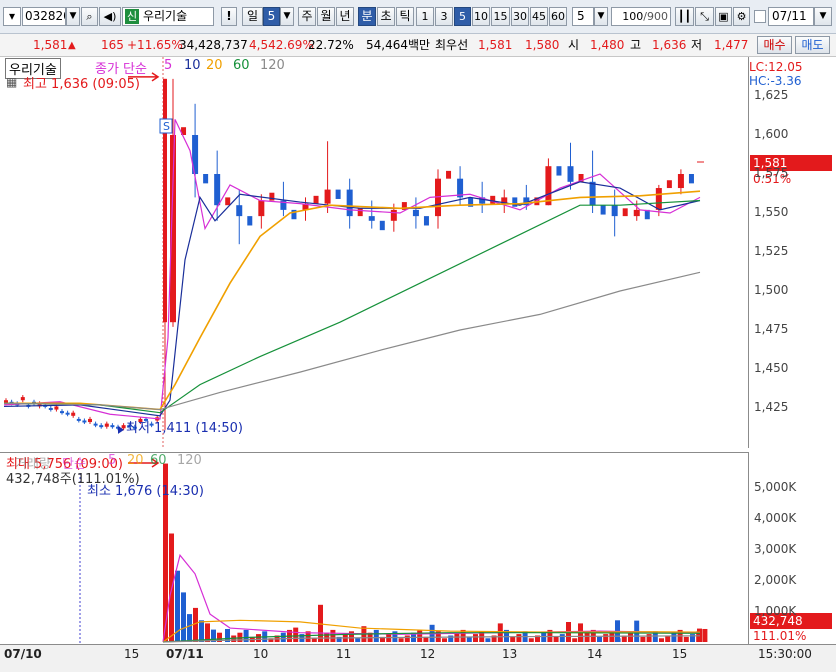 This screenshot has width=836, height=672. What do you see at coordinates (771, 368) in the screenshot?
I see `price-axis-tick: 1,450` at bounding box center [771, 368].